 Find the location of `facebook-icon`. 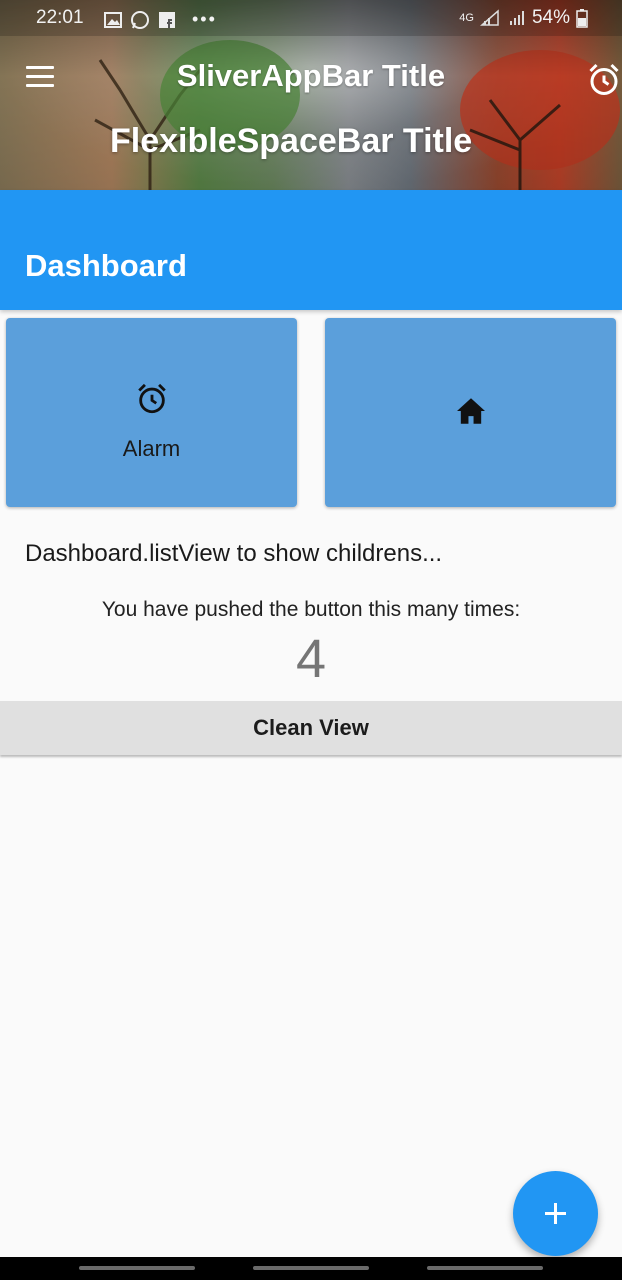

facebook-icon is located at coordinates (167, 19).